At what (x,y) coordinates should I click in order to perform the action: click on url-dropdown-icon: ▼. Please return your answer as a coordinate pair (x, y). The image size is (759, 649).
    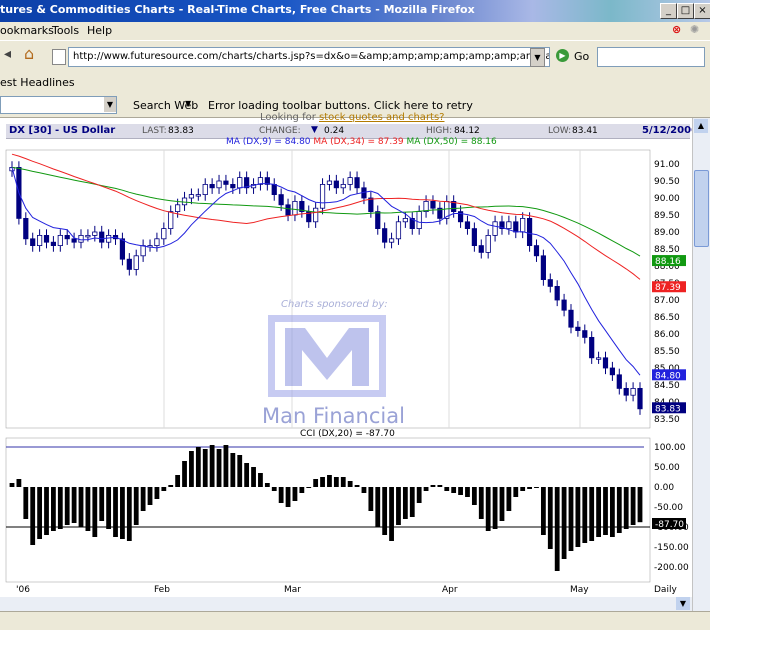
    Looking at the image, I should click on (537, 57).